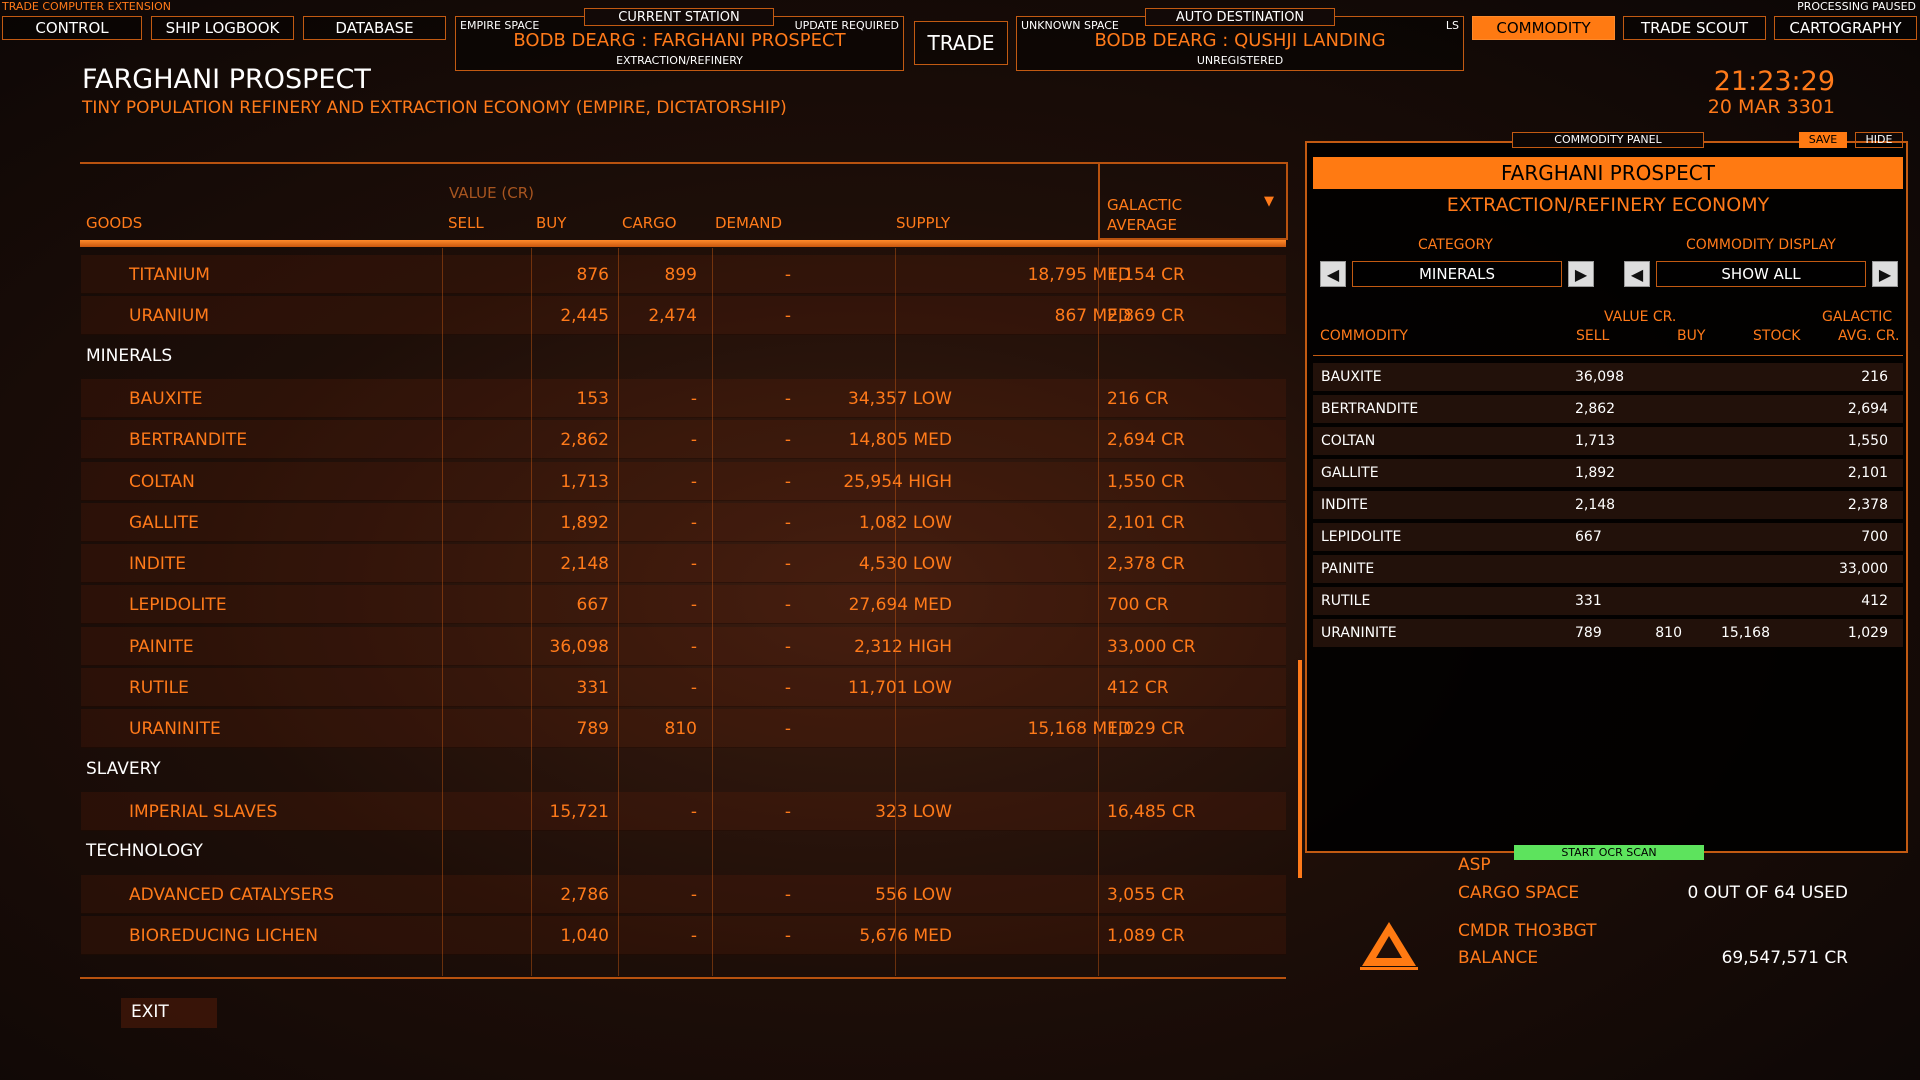 This screenshot has width=1920, height=1080. I want to click on panel-hide-button: HIDE, so click(1879, 140).